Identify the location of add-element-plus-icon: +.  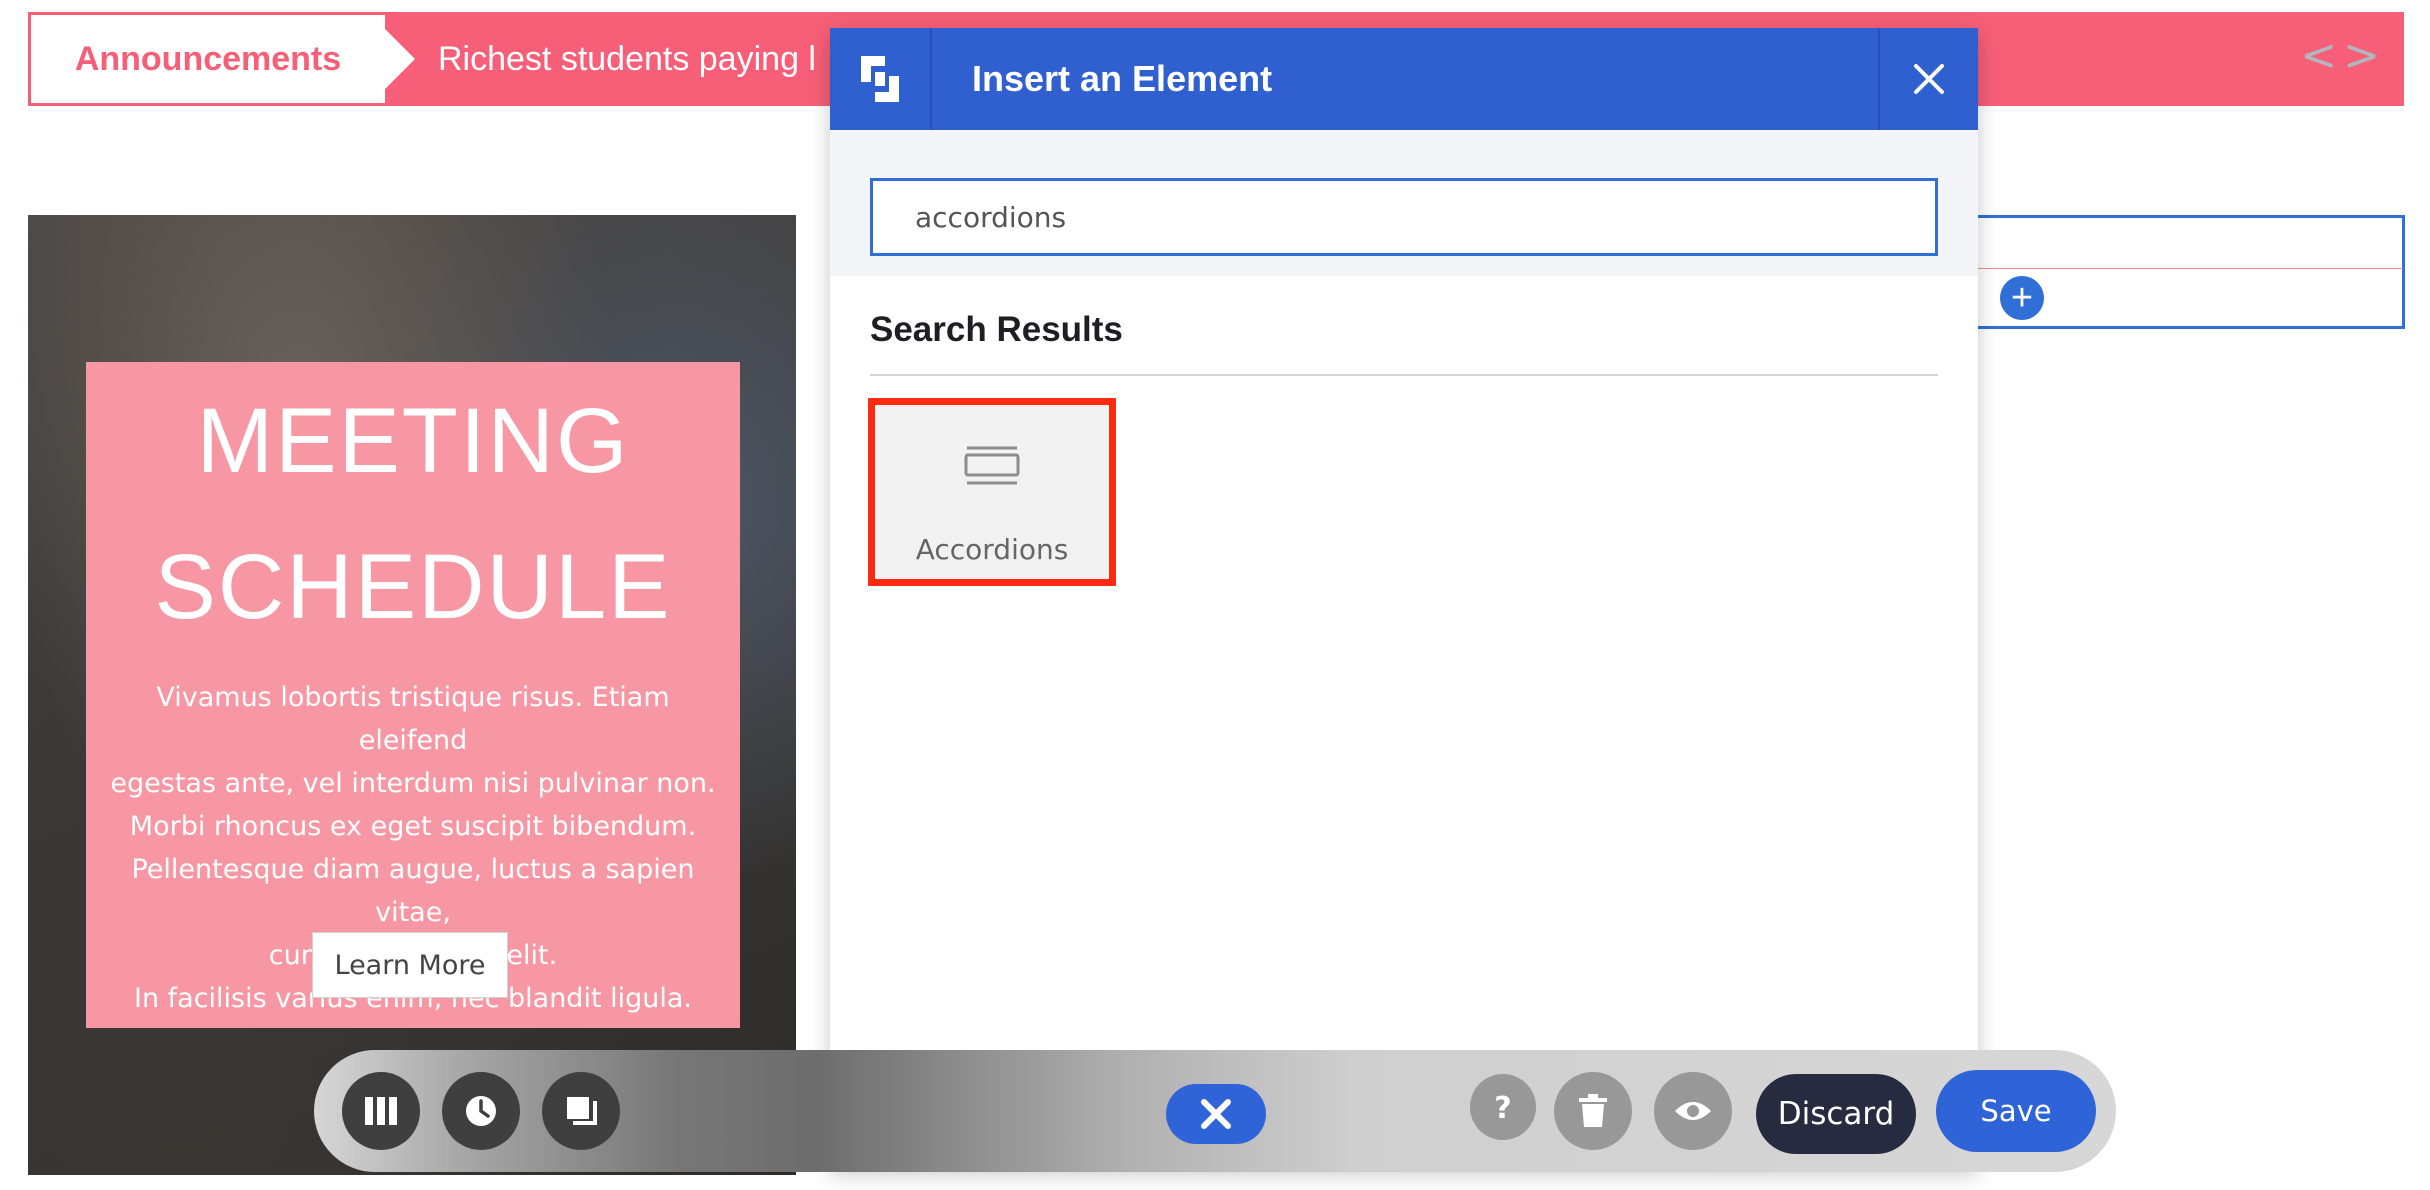
(2022, 298).